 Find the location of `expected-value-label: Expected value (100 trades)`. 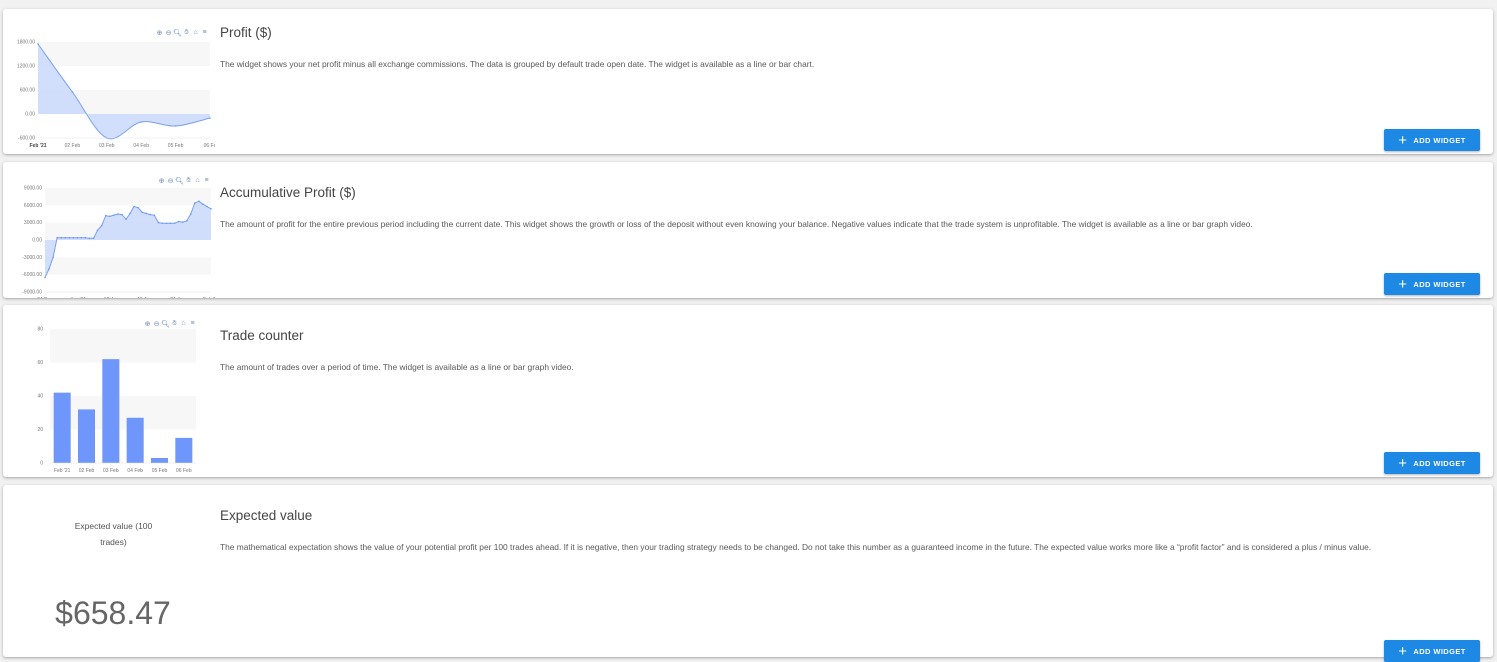

expected-value-label: Expected value (100 trades) is located at coordinates (113, 534).